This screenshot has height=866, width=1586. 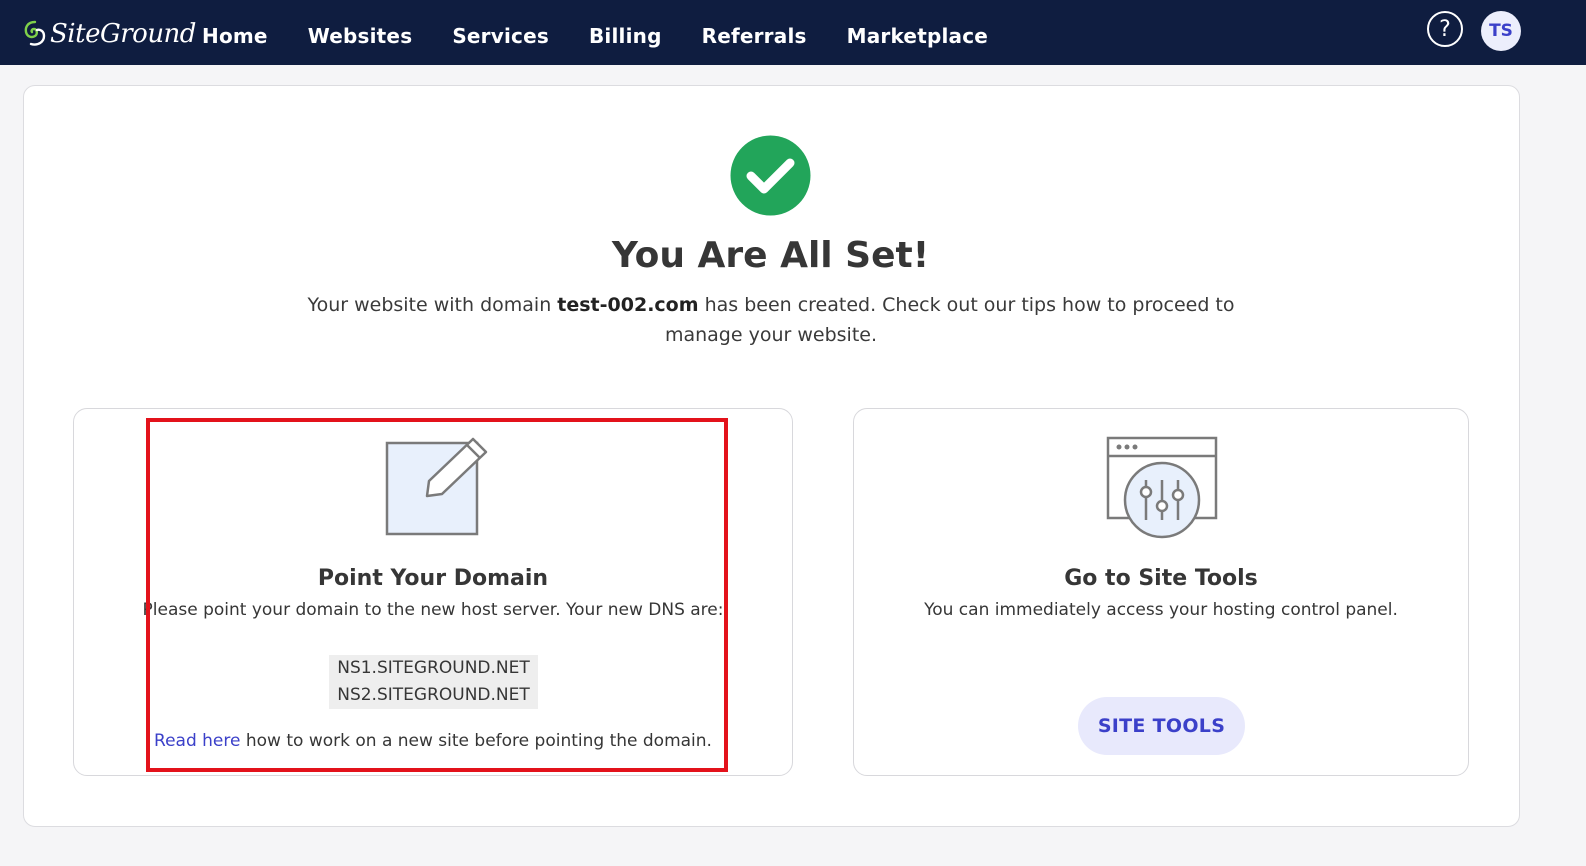 I want to click on message-prefix: Your website with domain, so click(x=432, y=305).